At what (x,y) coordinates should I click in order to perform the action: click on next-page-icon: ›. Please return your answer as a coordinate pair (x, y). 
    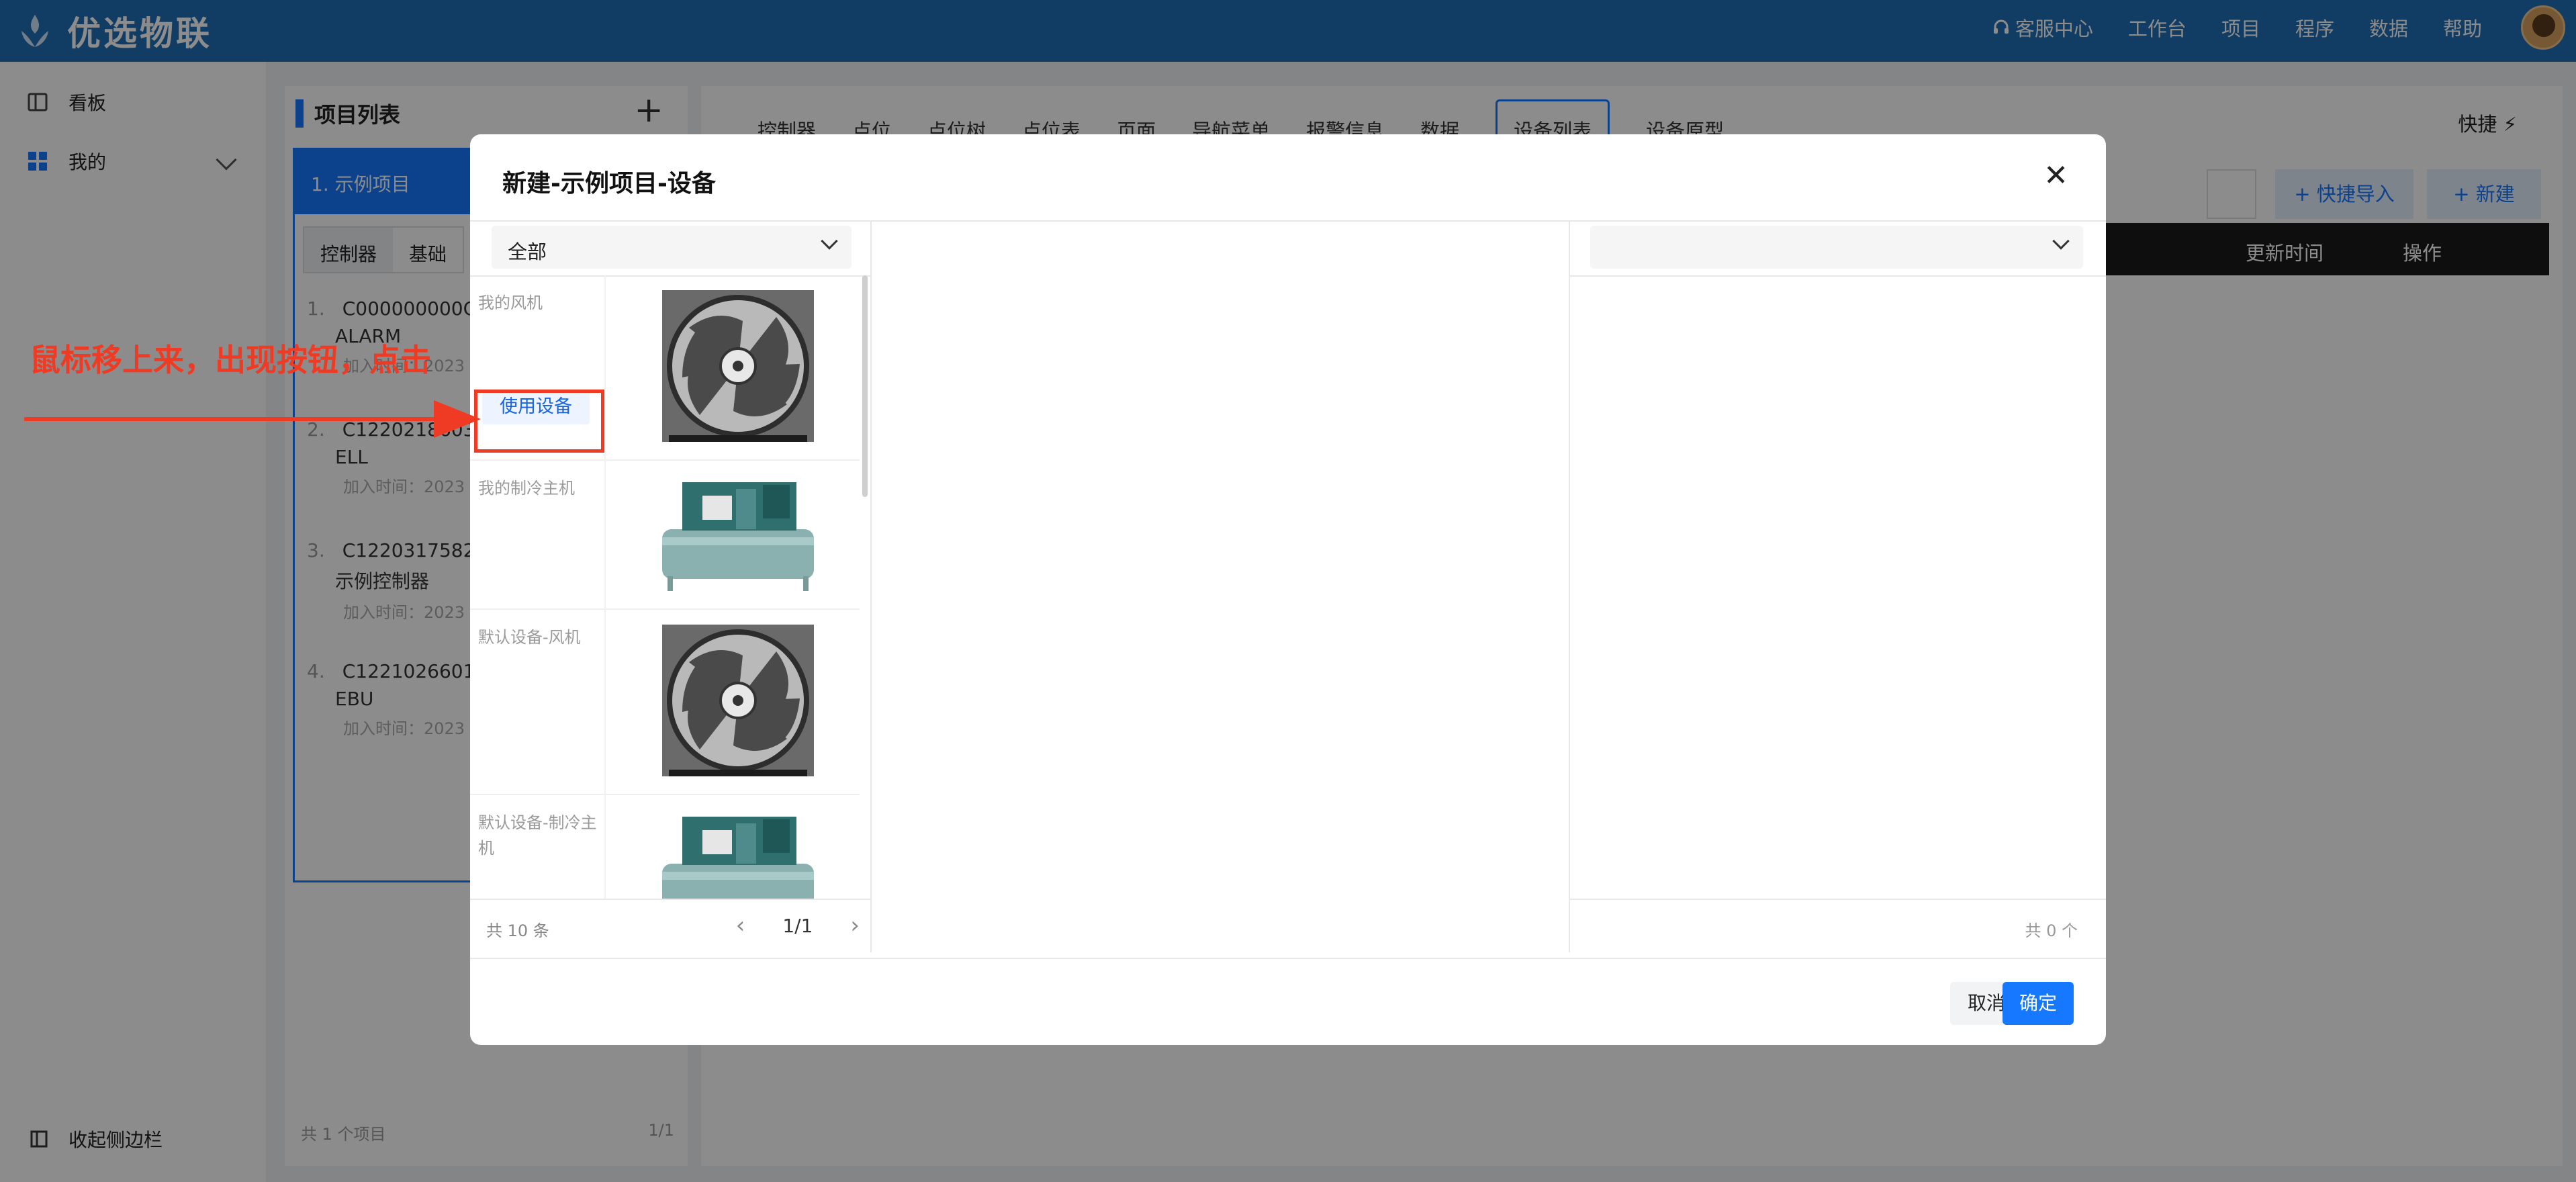
    Looking at the image, I should click on (855, 926).